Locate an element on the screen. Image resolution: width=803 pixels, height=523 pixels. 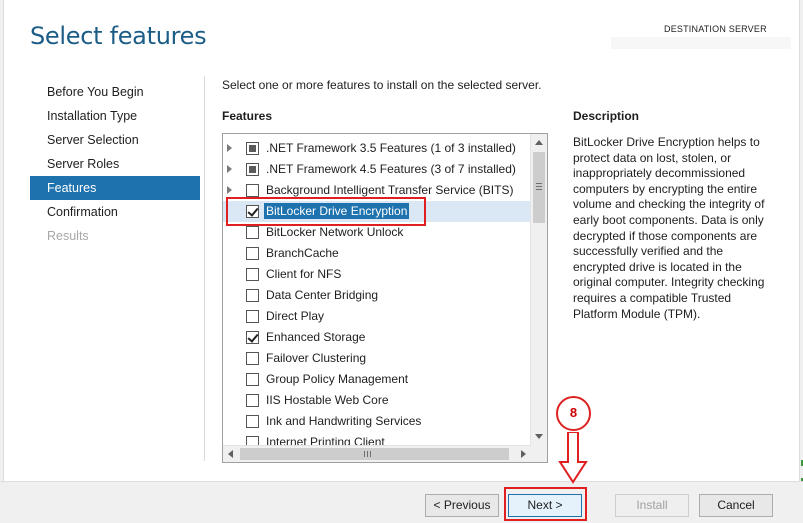
cancel-button: Cancel is located at coordinates (736, 505).